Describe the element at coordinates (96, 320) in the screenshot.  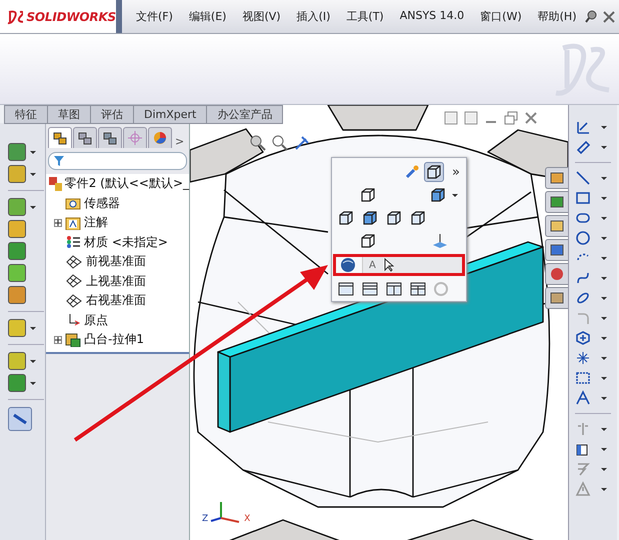
I see `tree-item: 原点` at that location.